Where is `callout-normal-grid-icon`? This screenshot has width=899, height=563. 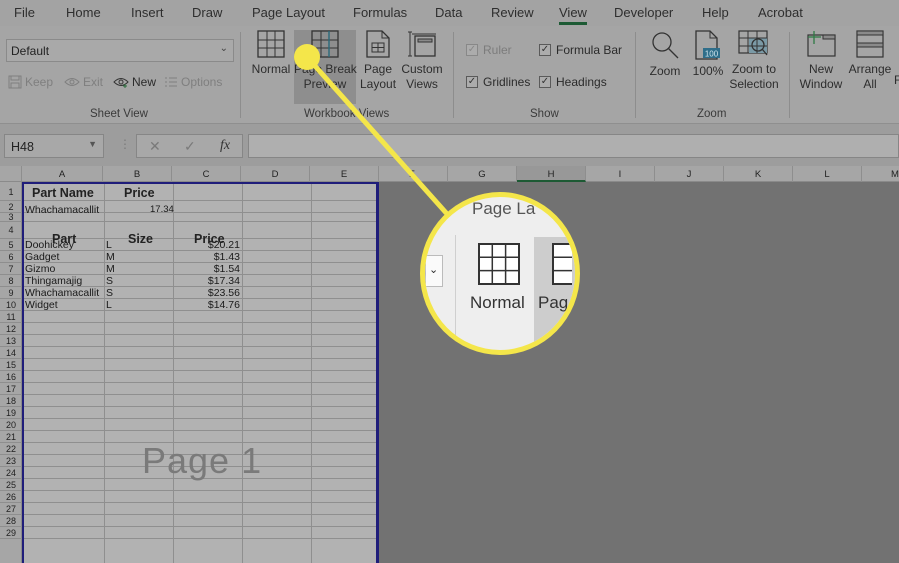
callout-normal-grid-icon is located at coordinates (499, 264).